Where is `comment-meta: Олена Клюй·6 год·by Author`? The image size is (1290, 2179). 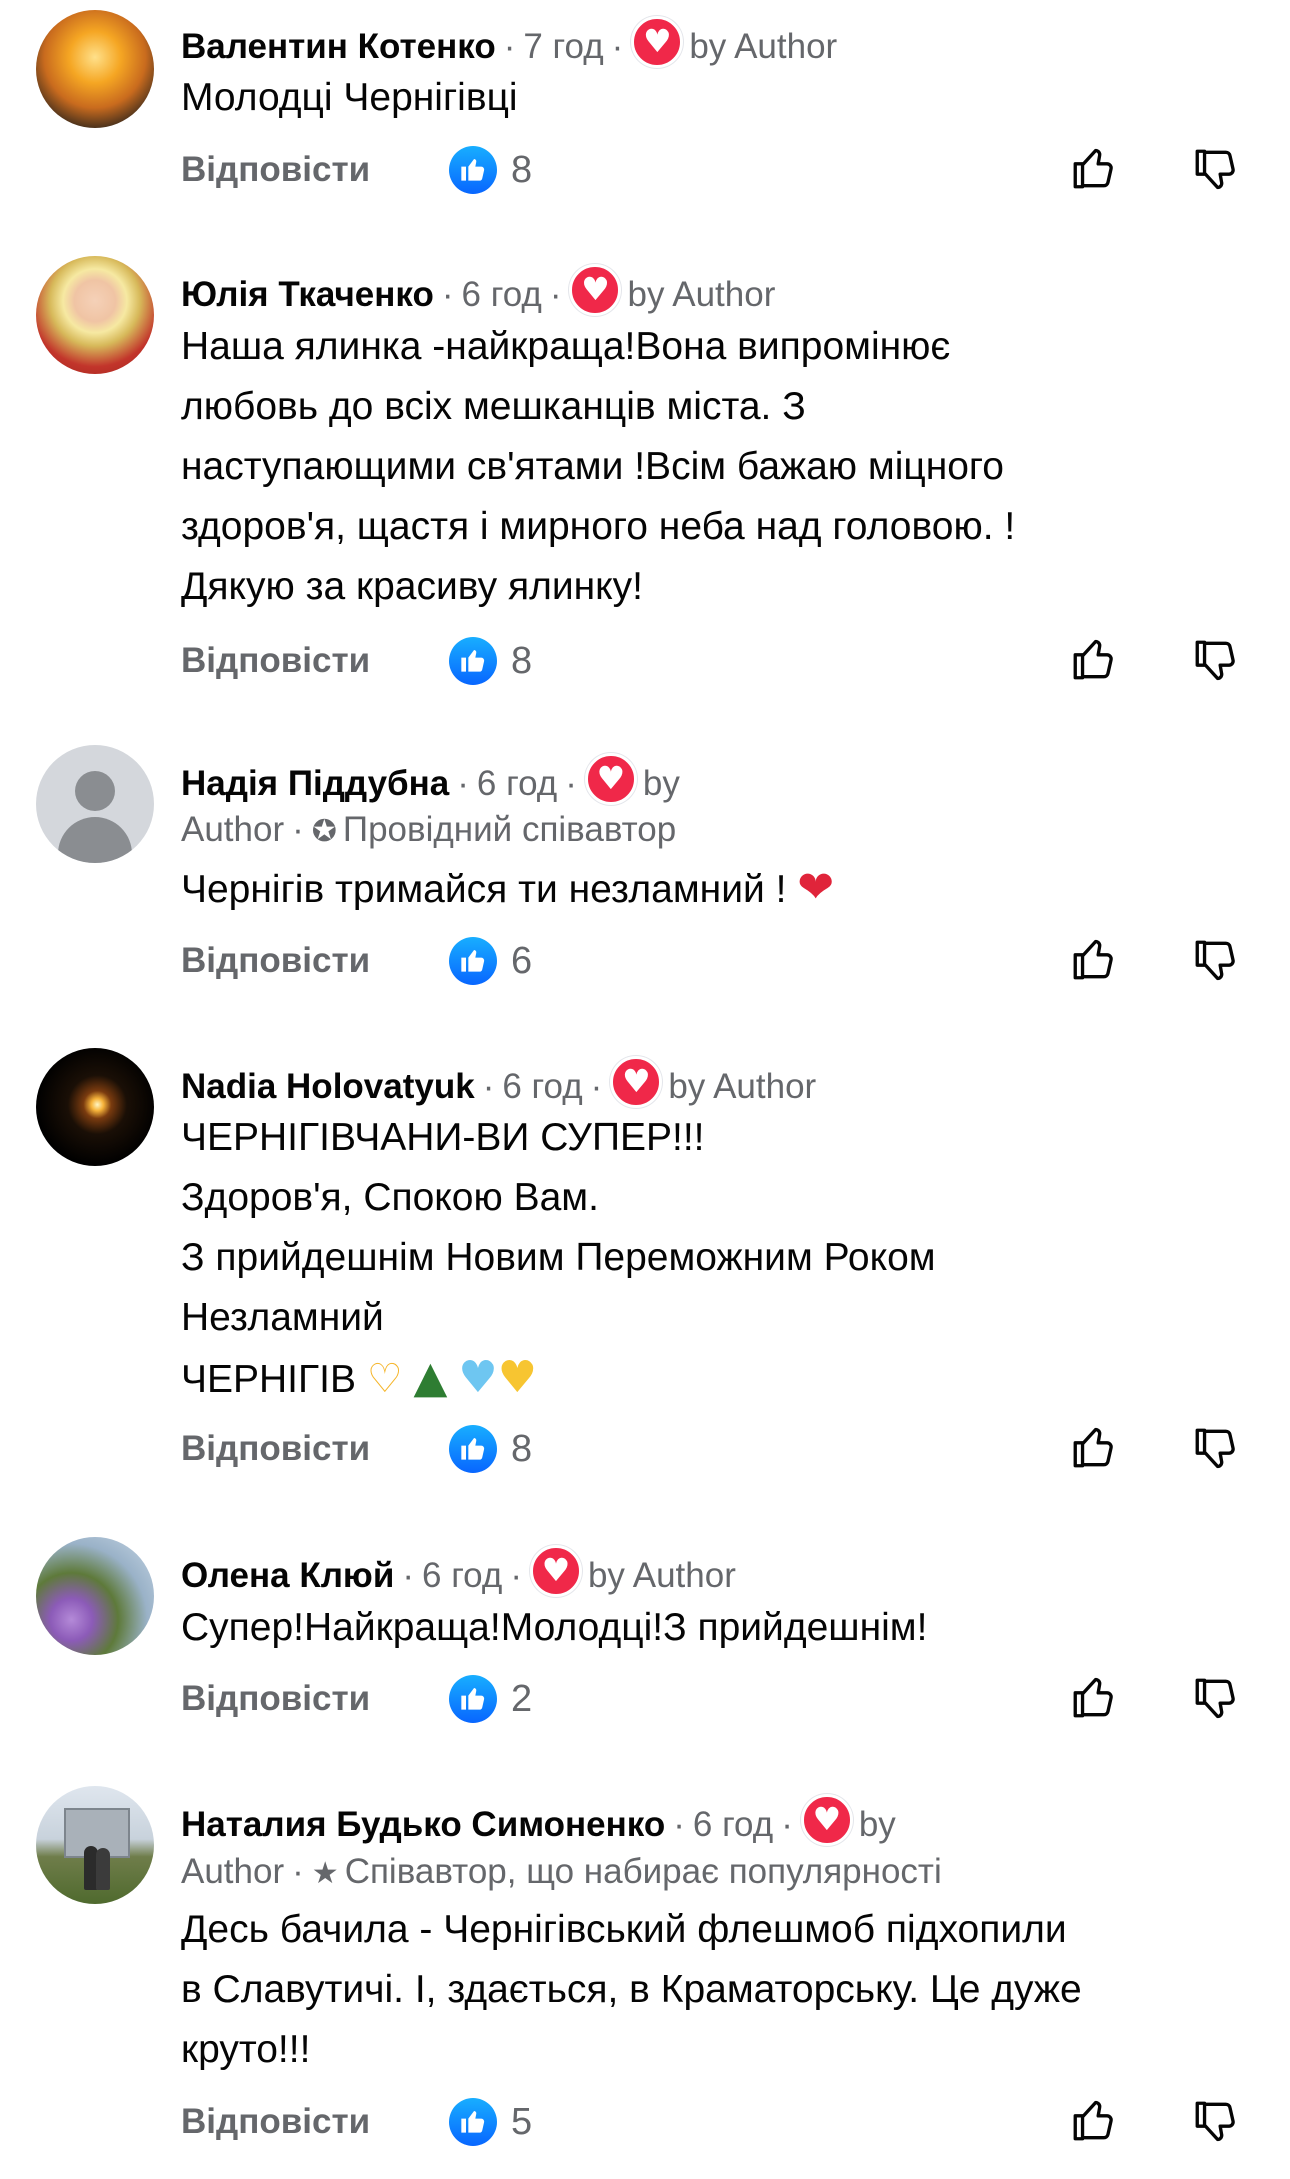
comment-meta: Олена Клюй·6 год·by Author is located at coordinates (458, 1571).